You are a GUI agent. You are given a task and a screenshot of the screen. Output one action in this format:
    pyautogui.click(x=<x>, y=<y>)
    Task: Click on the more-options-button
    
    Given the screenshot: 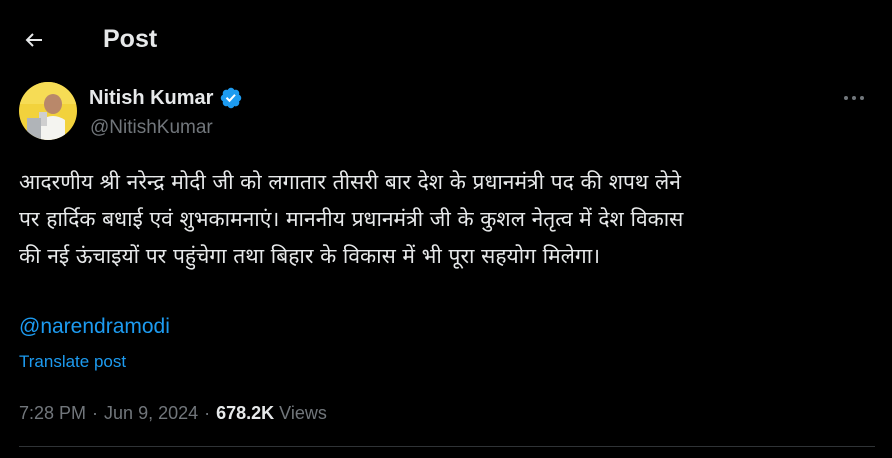 What is the action you would take?
    pyautogui.click(x=854, y=98)
    